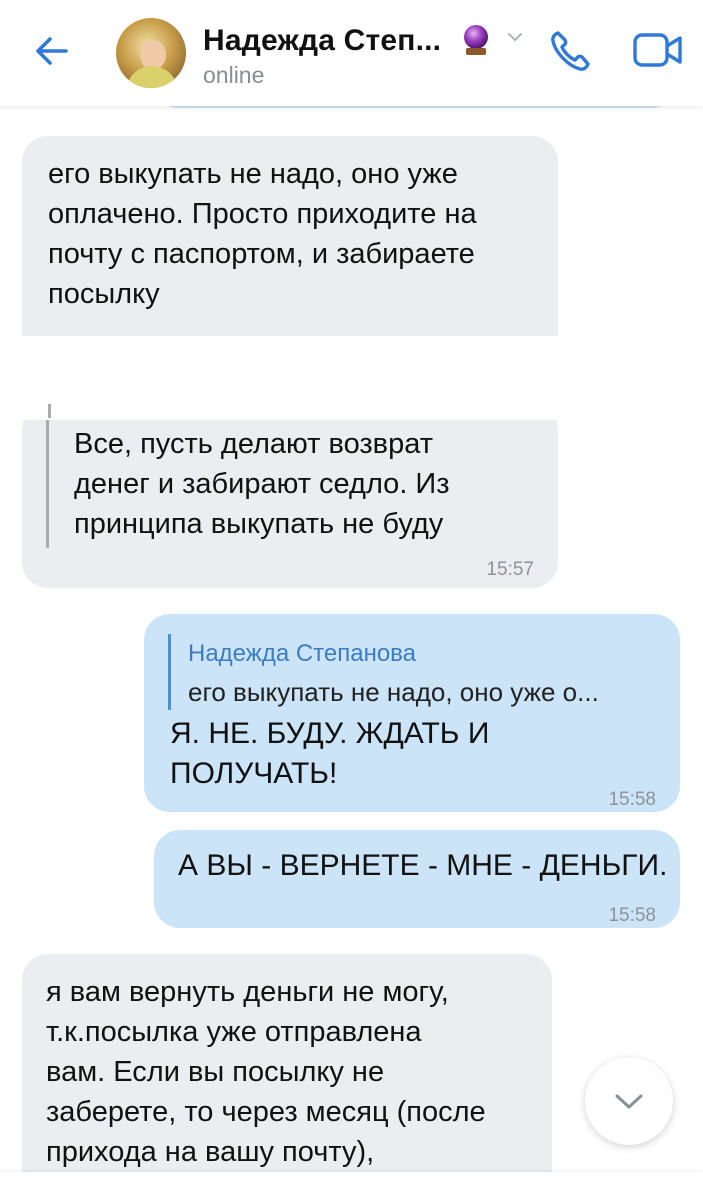 Image resolution: width=703 pixels, height=1200 pixels. I want to click on message-input-bar, so click(351, 1186).